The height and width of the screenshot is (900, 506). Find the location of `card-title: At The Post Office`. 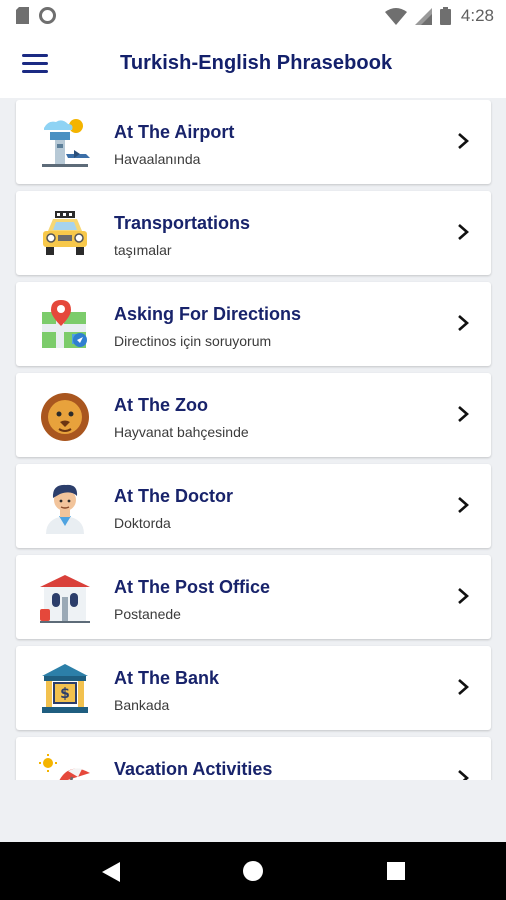

card-title: At The Post Office is located at coordinates (192, 587).